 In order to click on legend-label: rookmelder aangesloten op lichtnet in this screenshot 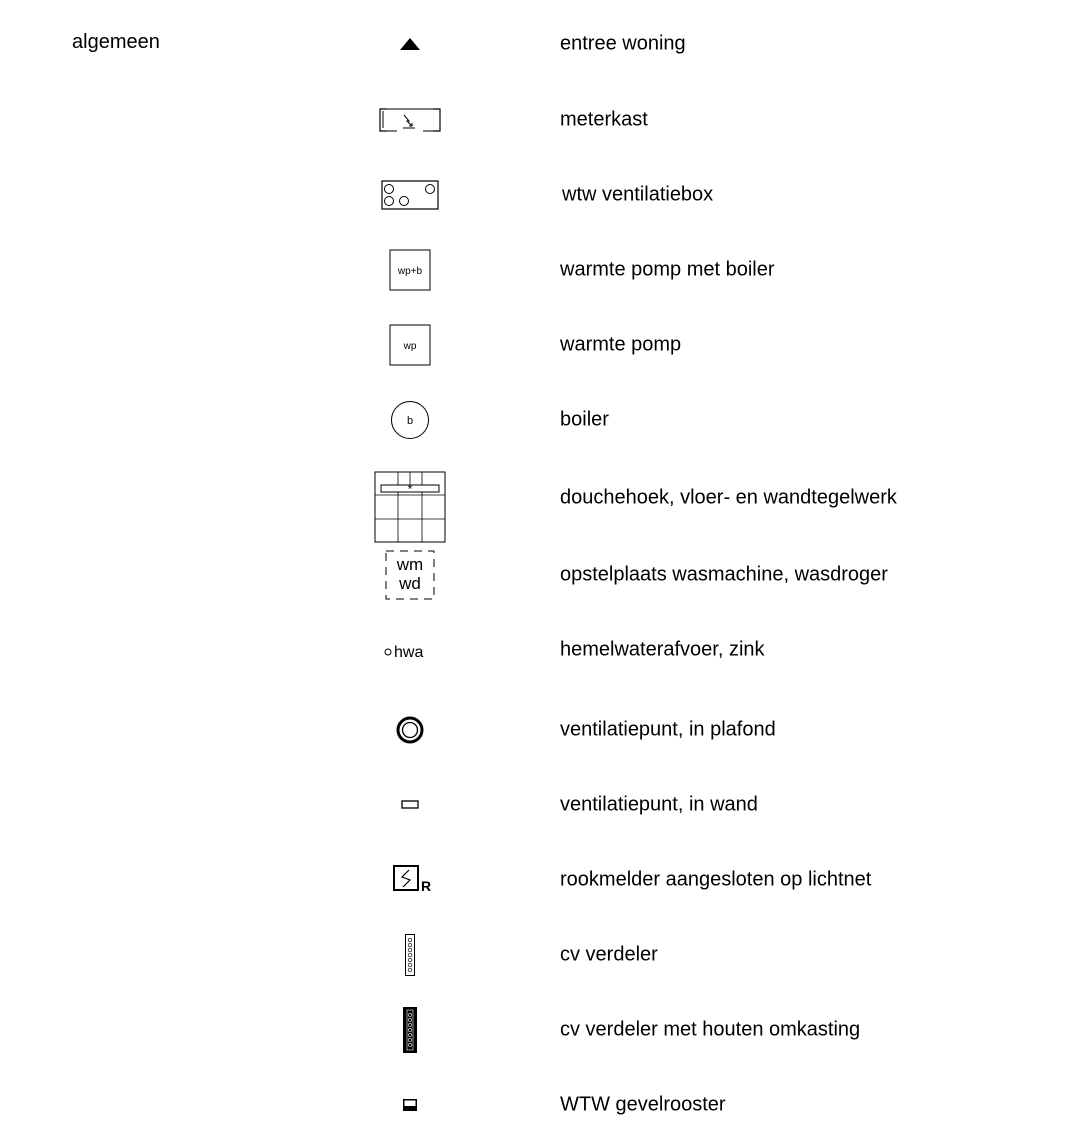, I will do `click(716, 879)`.